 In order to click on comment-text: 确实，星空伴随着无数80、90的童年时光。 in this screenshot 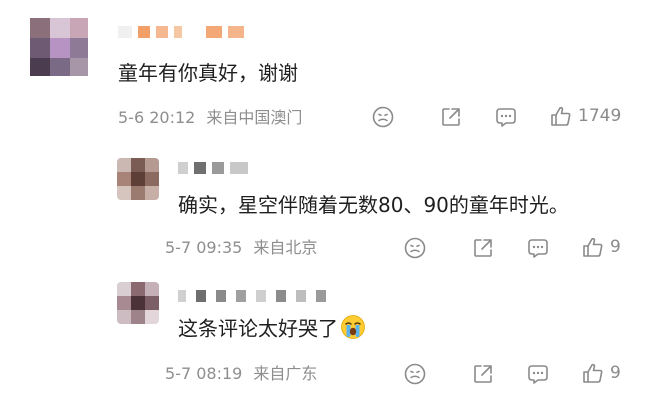, I will do `click(373, 205)`.